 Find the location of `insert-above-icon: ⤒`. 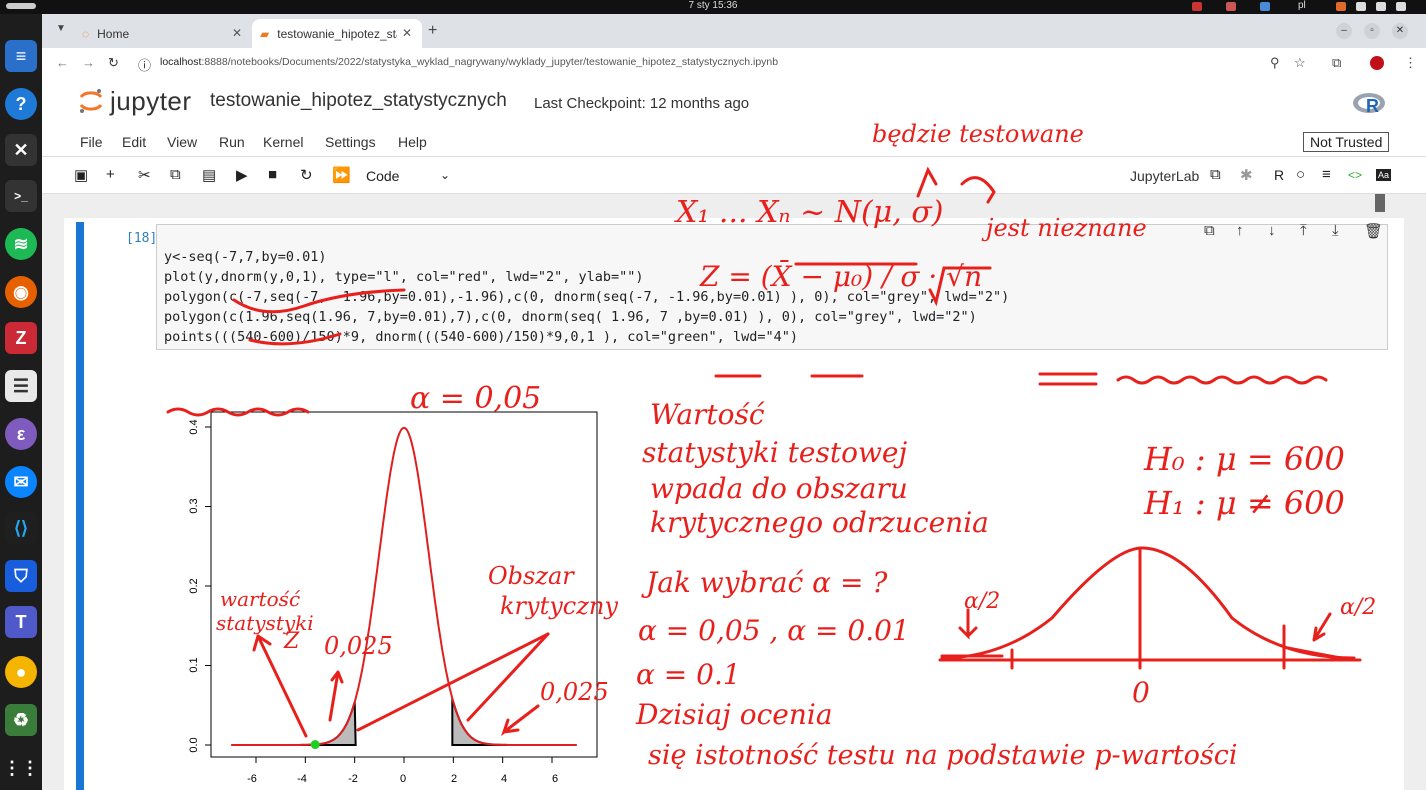

insert-above-icon: ⤒ is located at coordinates (1303, 230).